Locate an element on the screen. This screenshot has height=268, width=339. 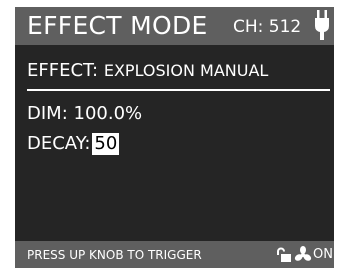
status-bar: PRESS UP KNOB TO TRIGGER ON is located at coordinates (174, 254).